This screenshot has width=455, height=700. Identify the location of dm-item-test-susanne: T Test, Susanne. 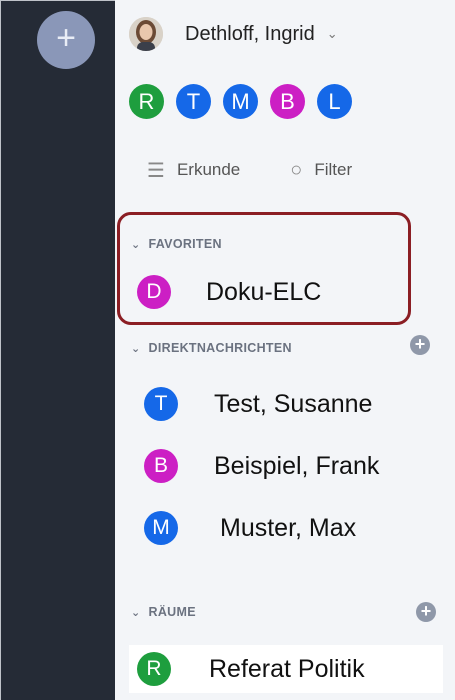
(258, 404).